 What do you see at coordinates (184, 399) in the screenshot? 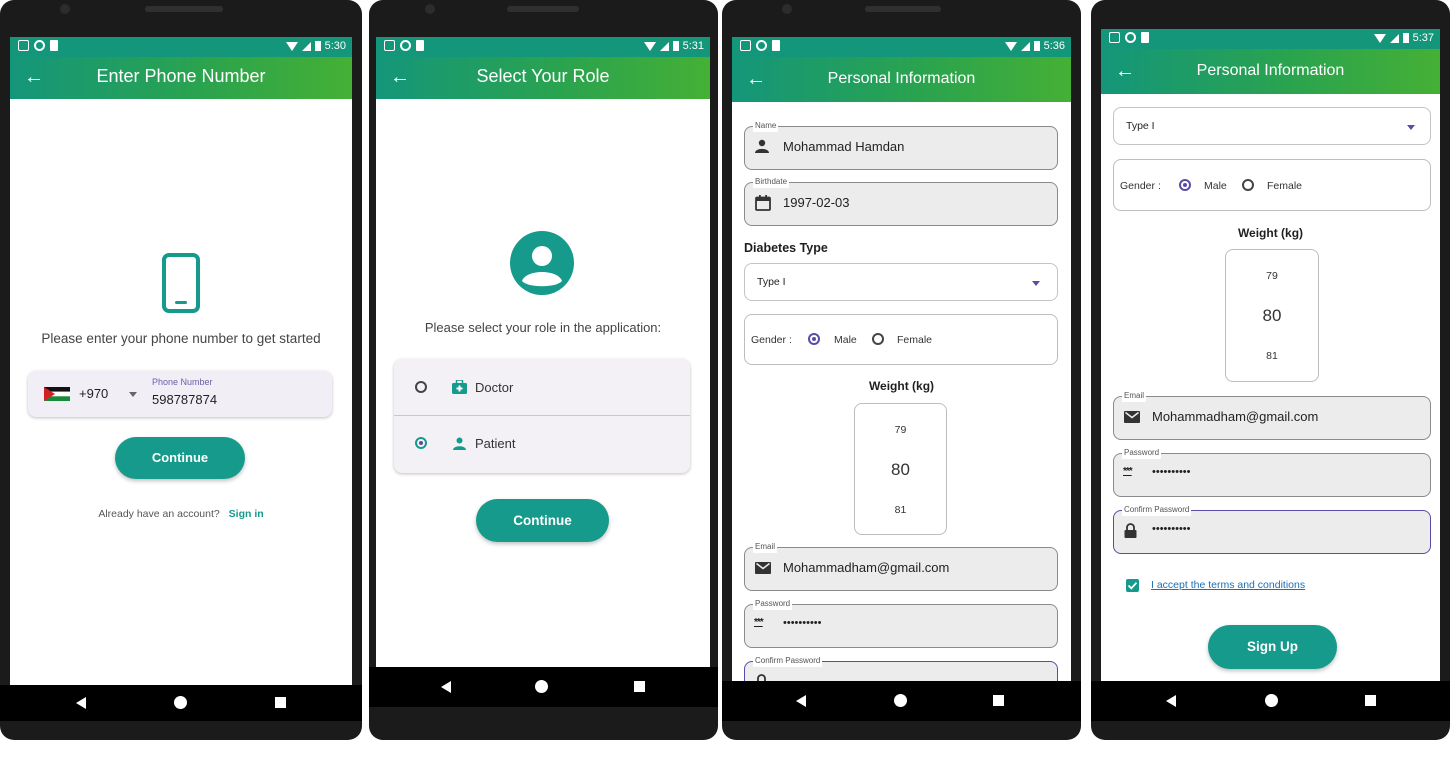
I see `phone-field-value: 598787874` at bounding box center [184, 399].